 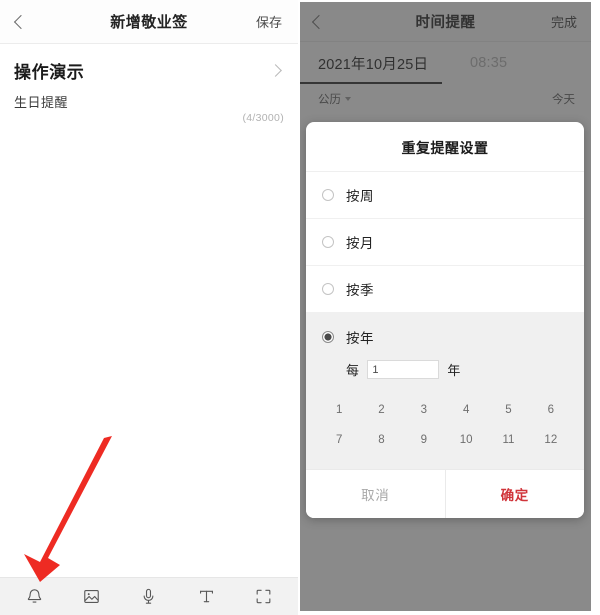 What do you see at coordinates (454, 370) in the screenshot?
I see `interval-suffix-label: 年` at bounding box center [454, 370].